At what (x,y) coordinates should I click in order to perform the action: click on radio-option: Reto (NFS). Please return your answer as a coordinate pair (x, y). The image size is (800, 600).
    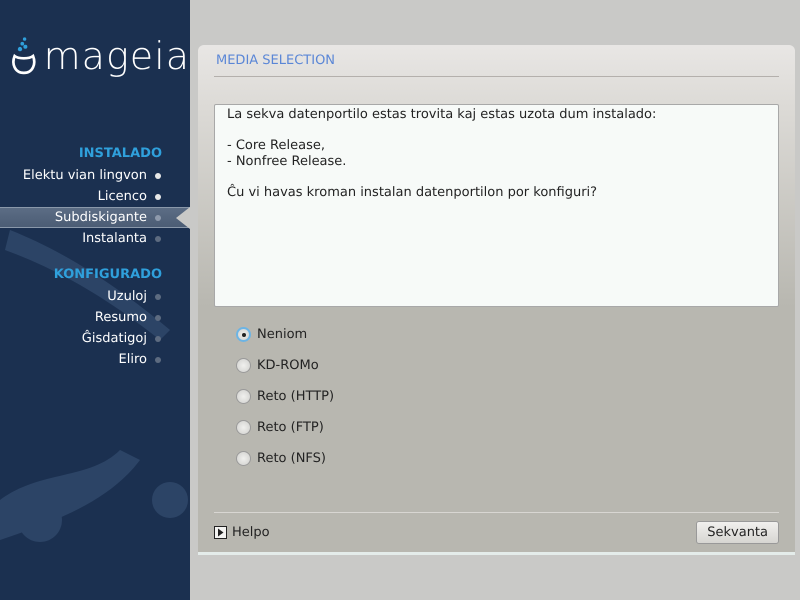
    Looking at the image, I should click on (281, 458).